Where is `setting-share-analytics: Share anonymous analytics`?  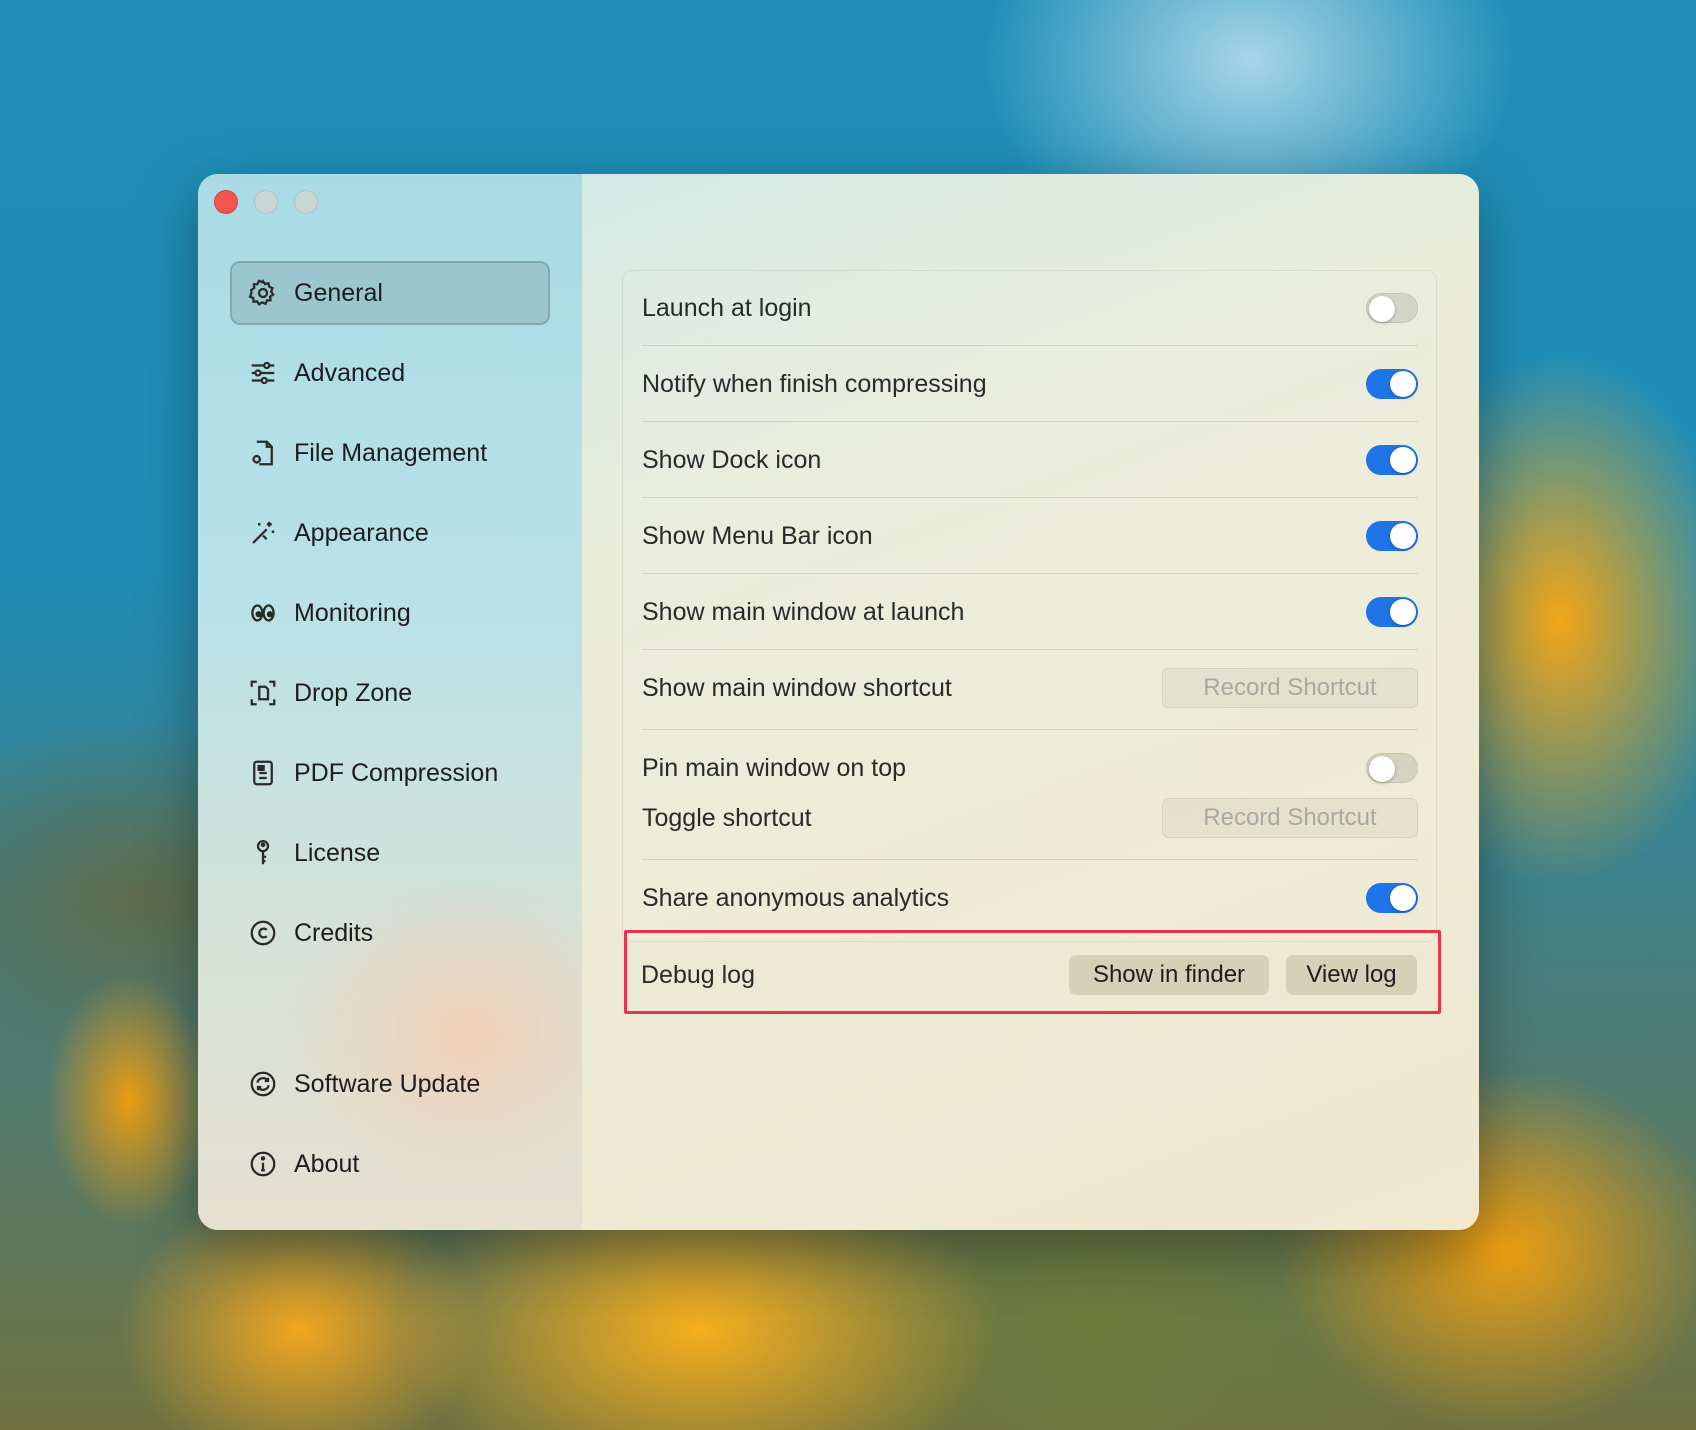
setting-share-analytics: Share anonymous analytics is located at coordinates (1030, 898).